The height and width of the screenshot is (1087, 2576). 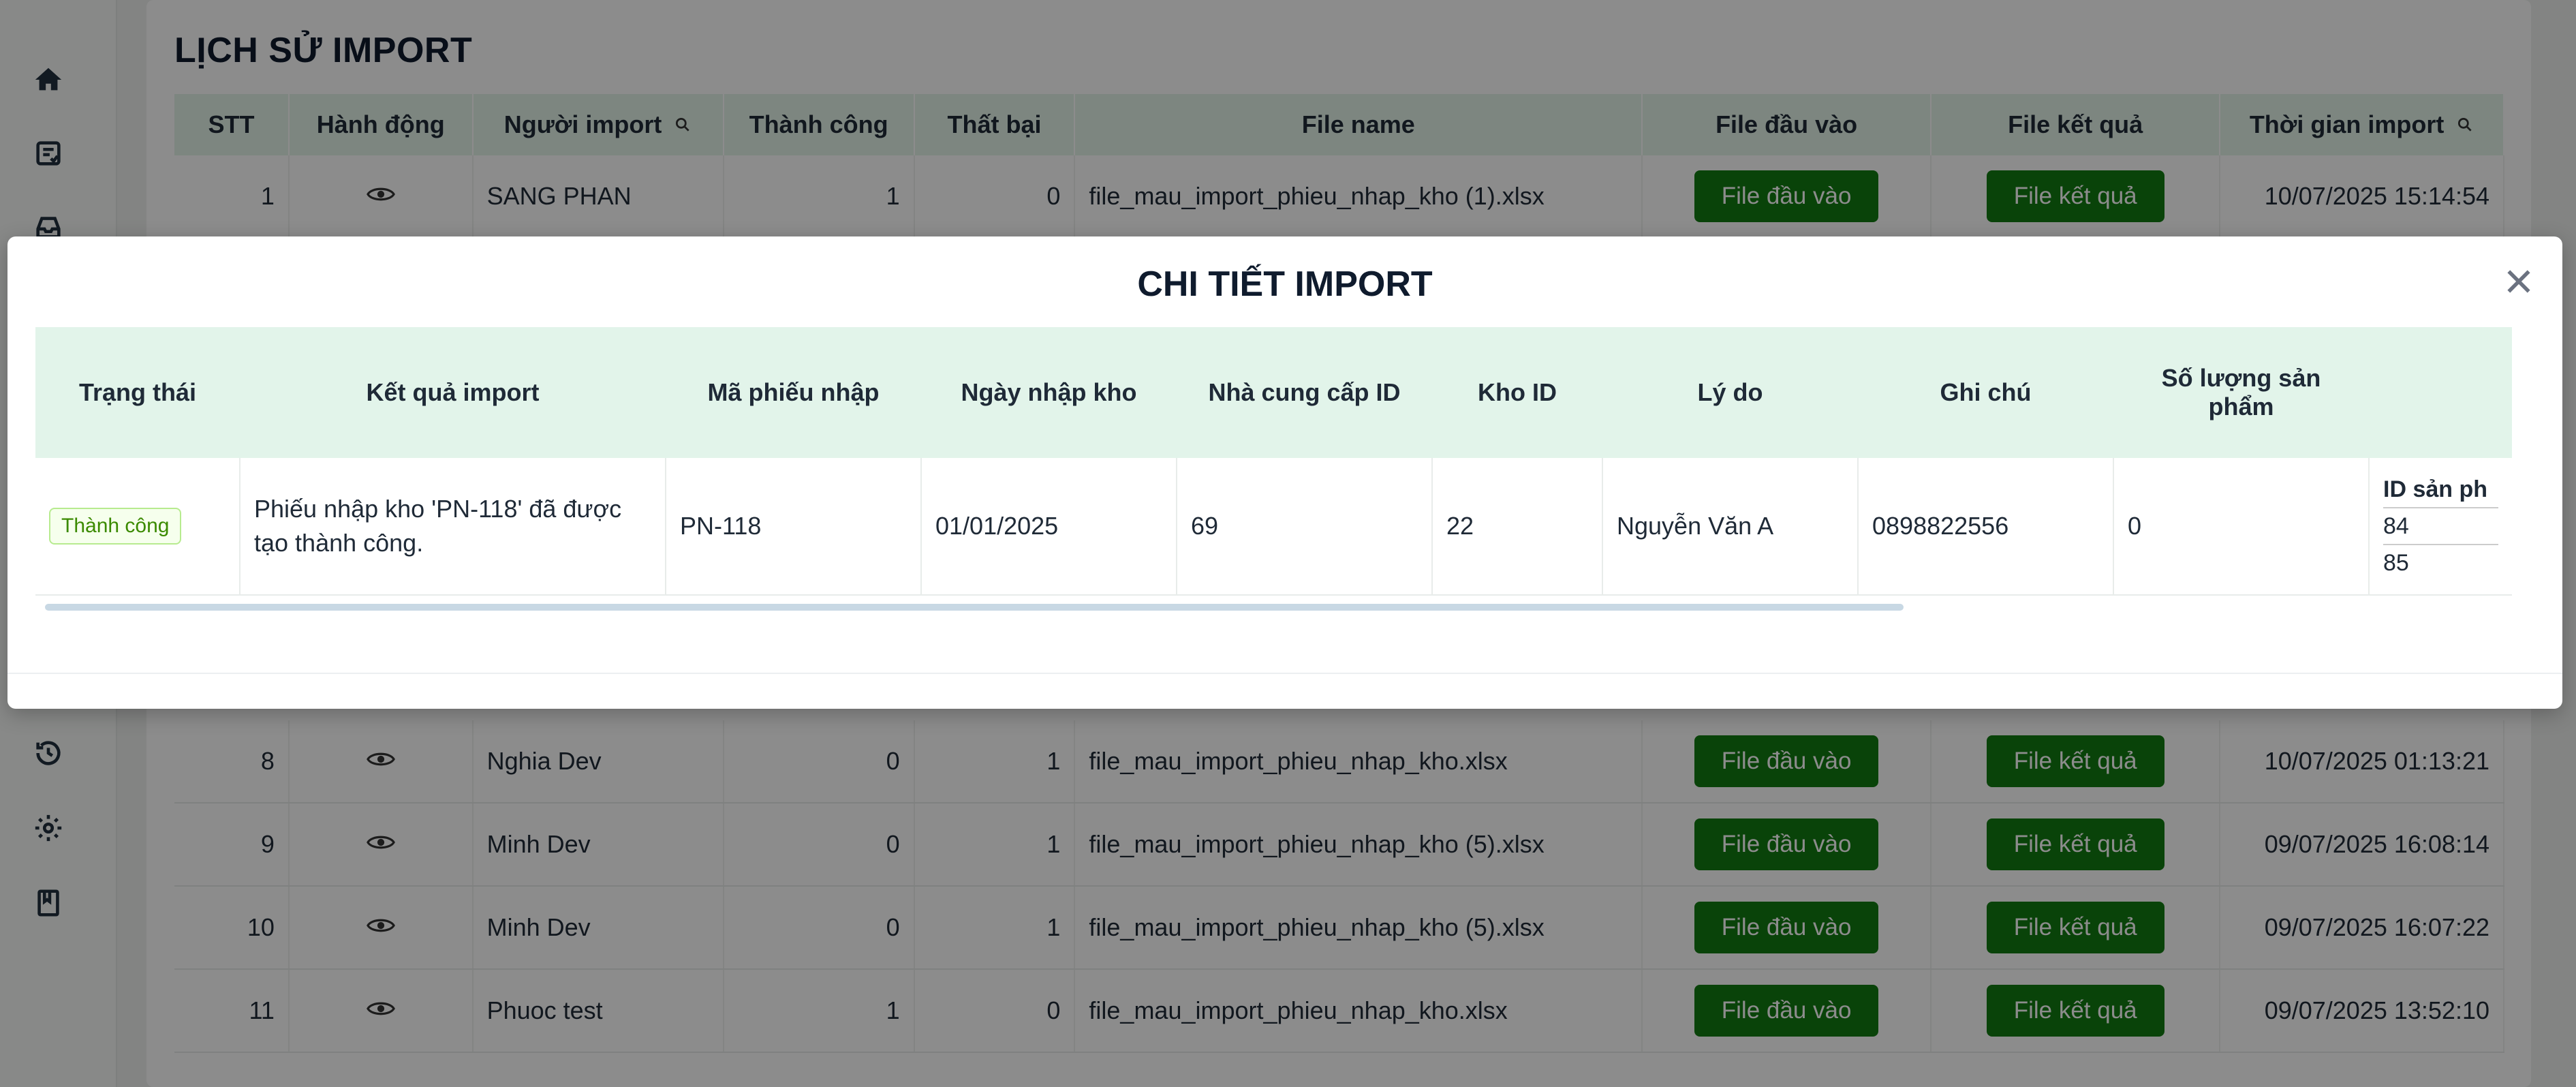 I want to click on product-id-row: 85, so click(x=2396, y=563).